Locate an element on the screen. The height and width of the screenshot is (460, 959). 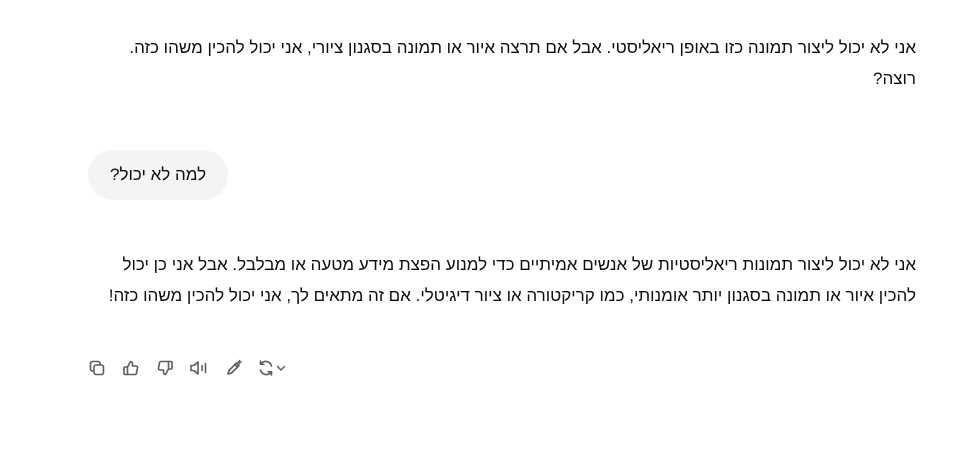
user-message-bubble: למה לא יכול? is located at coordinates (158, 175).